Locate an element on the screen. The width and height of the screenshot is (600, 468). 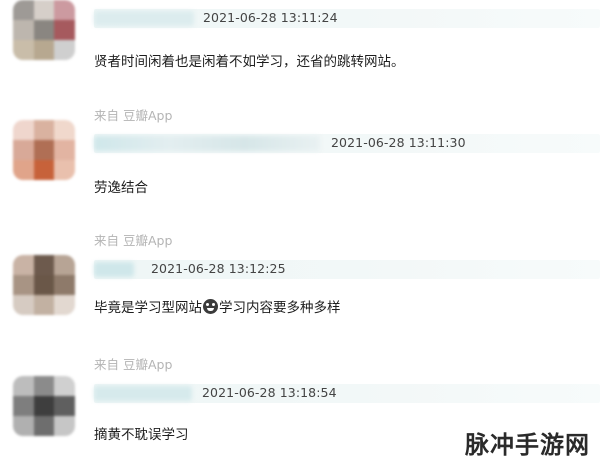
emoji-icon is located at coordinates (210, 306).